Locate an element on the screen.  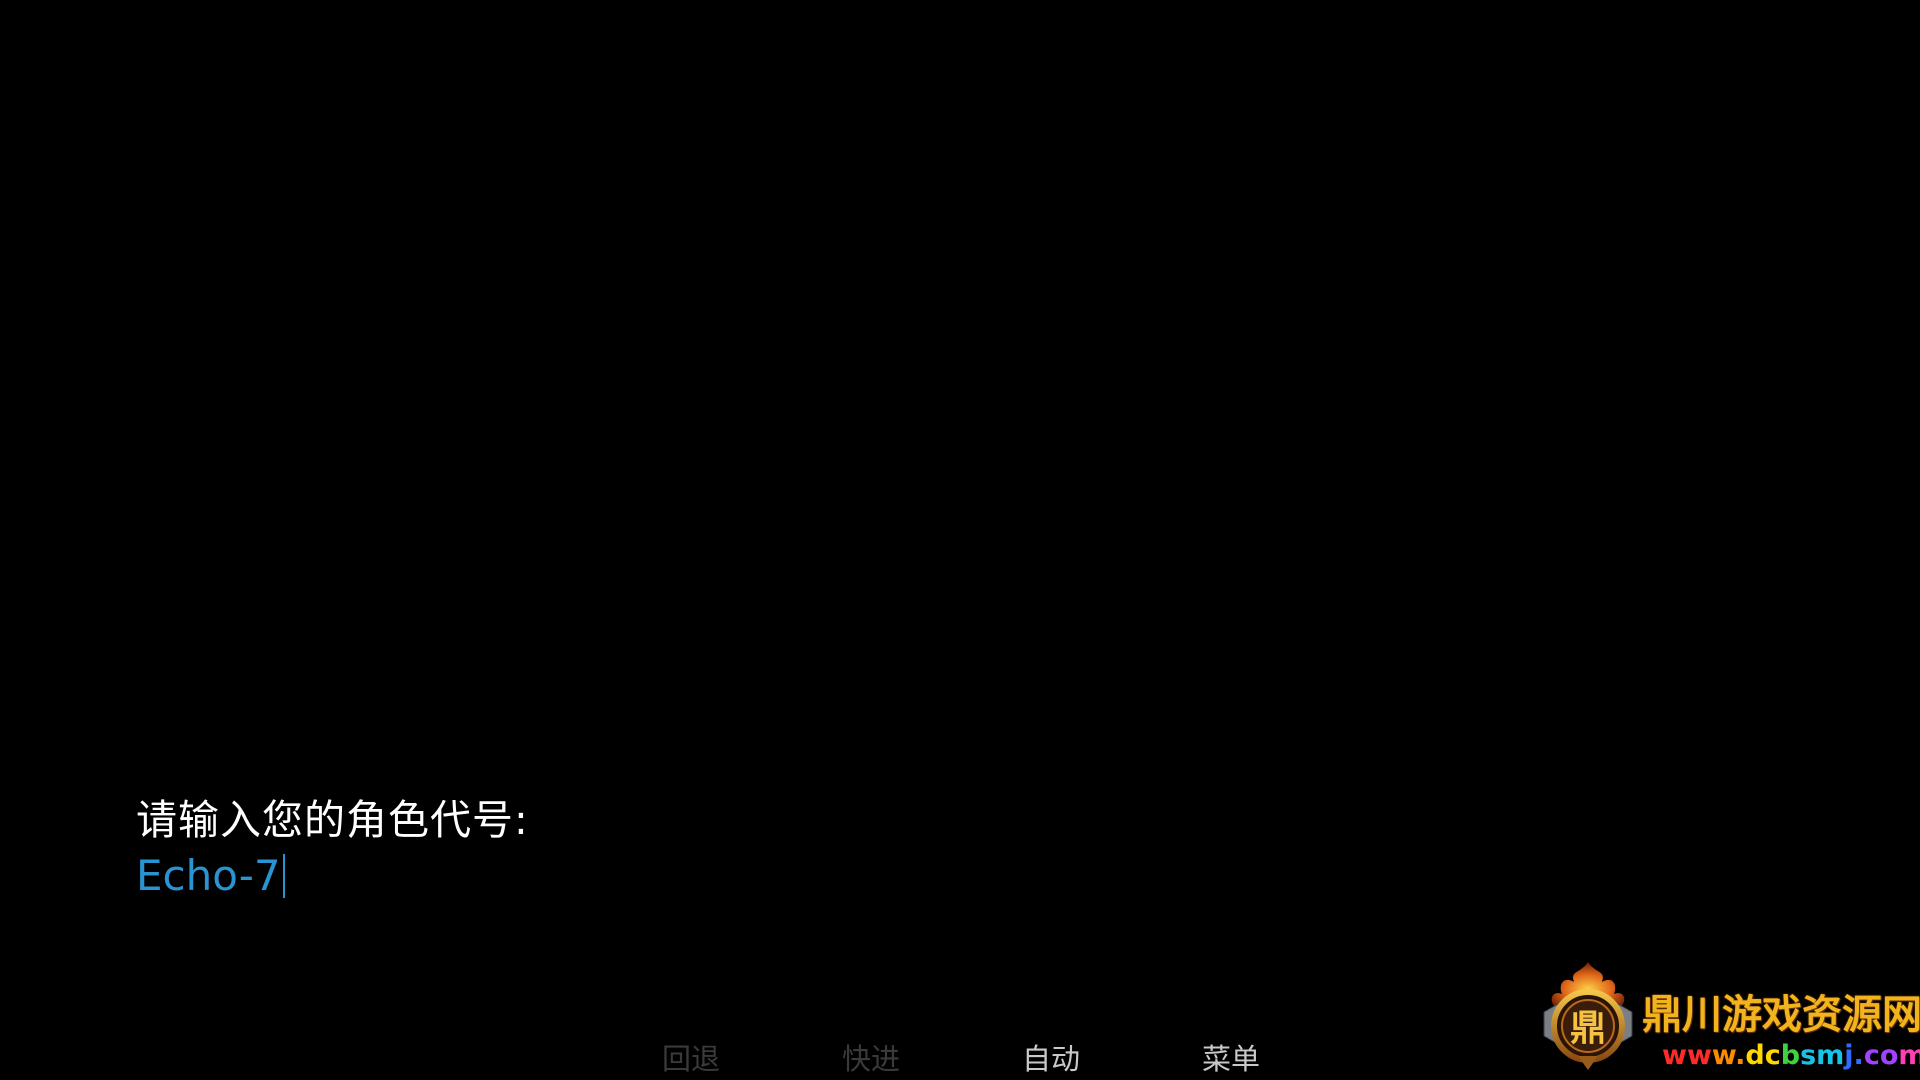
auto-button: 自动 is located at coordinates (1051, 1059).